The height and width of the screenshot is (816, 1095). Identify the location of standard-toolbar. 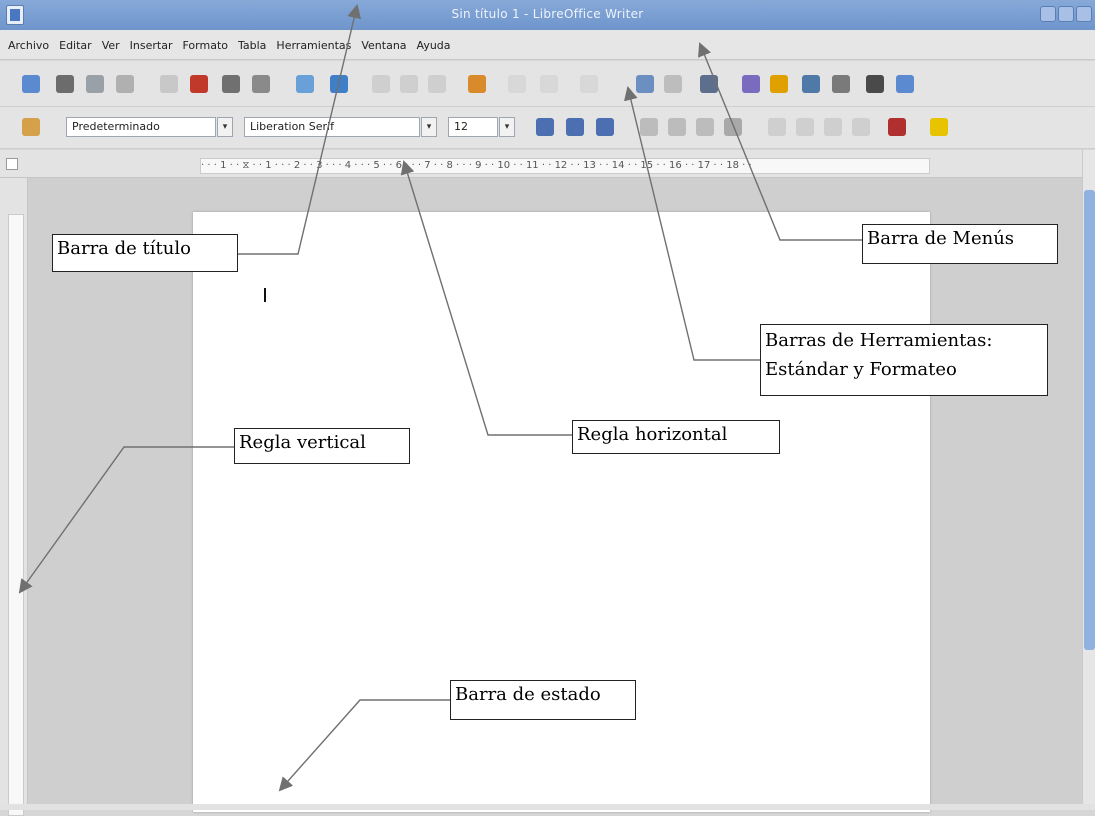
(547, 84).